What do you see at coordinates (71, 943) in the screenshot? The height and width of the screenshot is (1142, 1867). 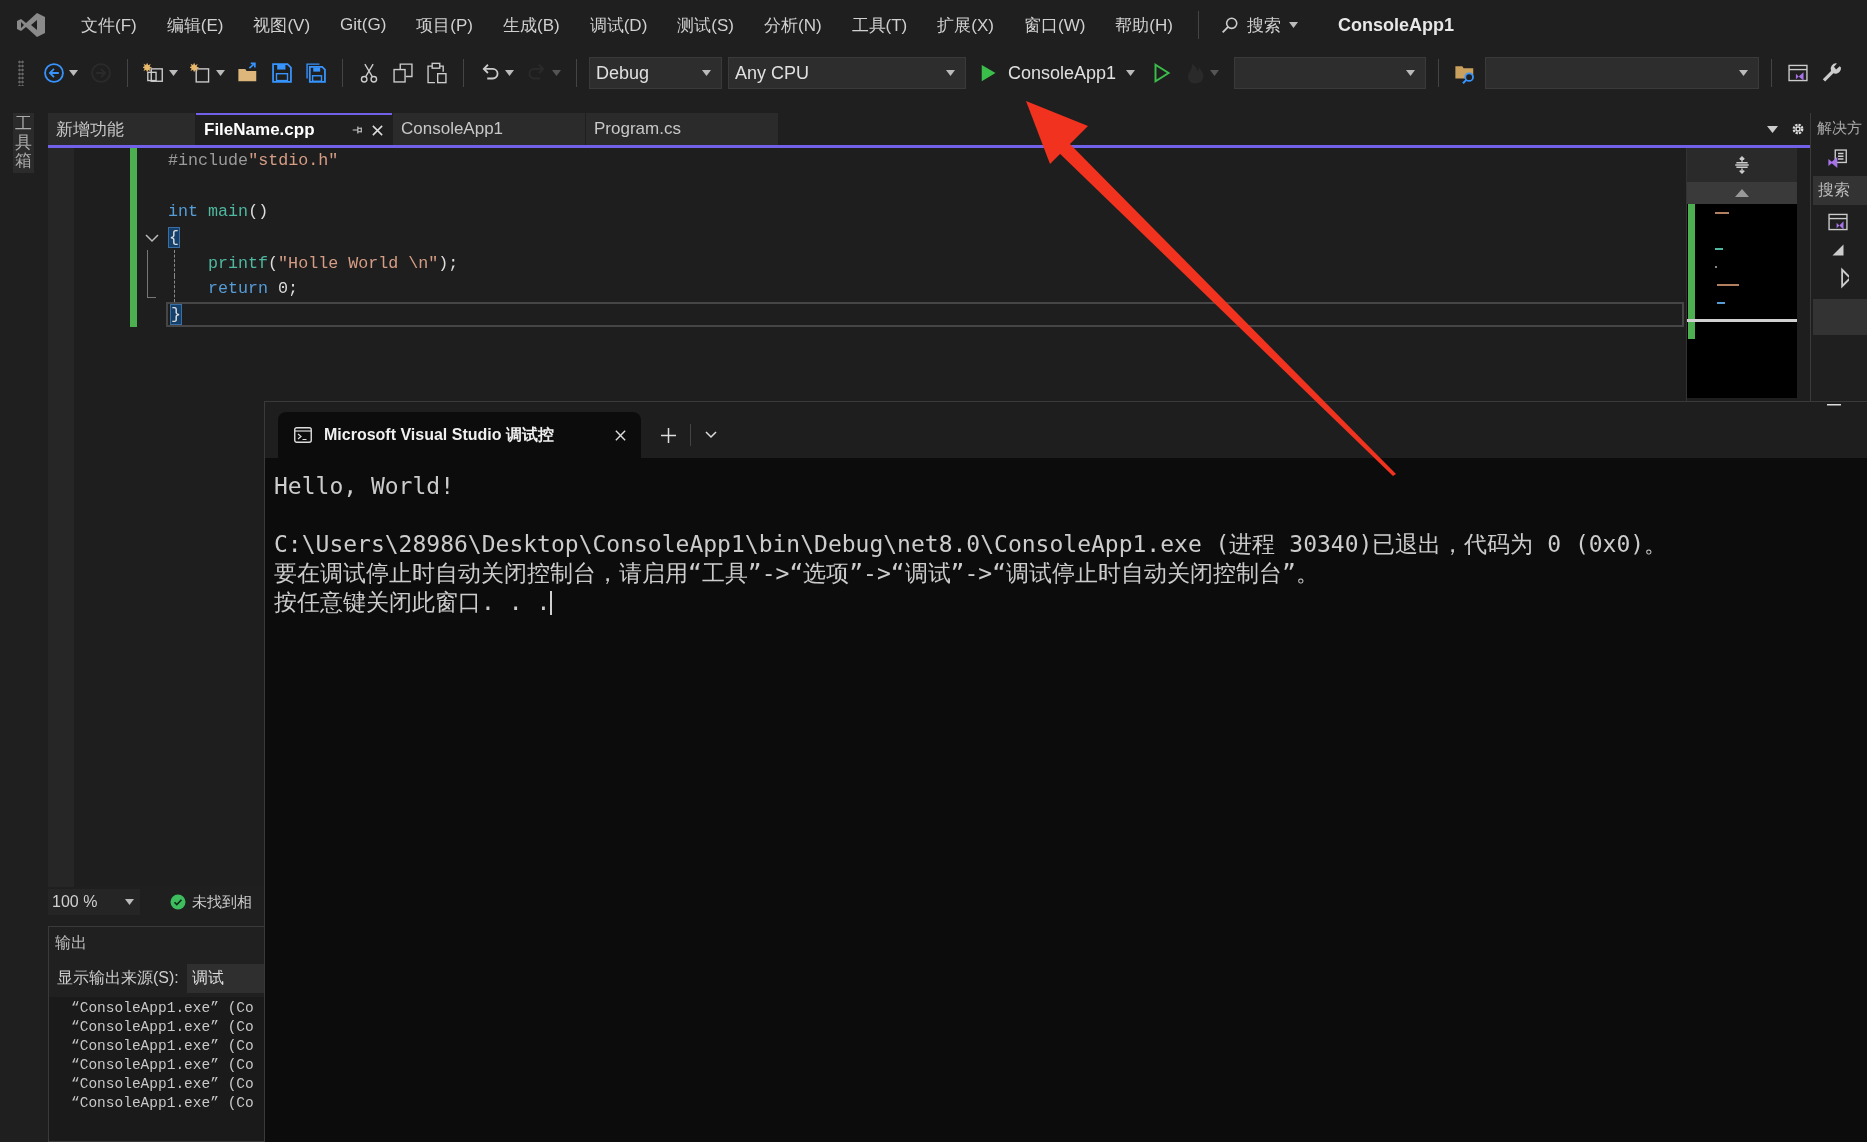 I see `panel-title: 输出` at bounding box center [71, 943].